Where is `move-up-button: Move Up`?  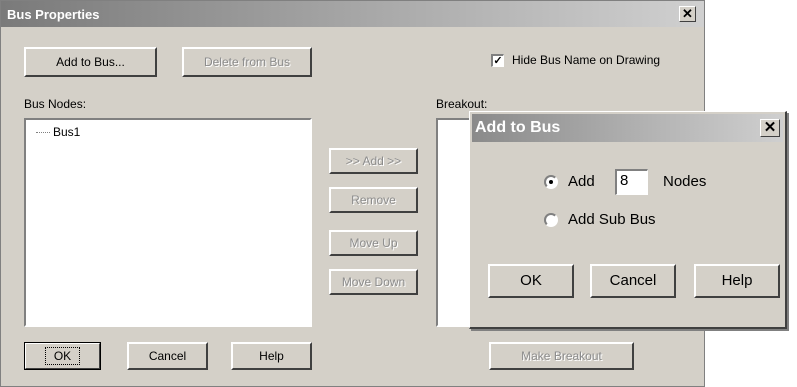 move-up-button: Move Up is located at coordinates (373, 243).